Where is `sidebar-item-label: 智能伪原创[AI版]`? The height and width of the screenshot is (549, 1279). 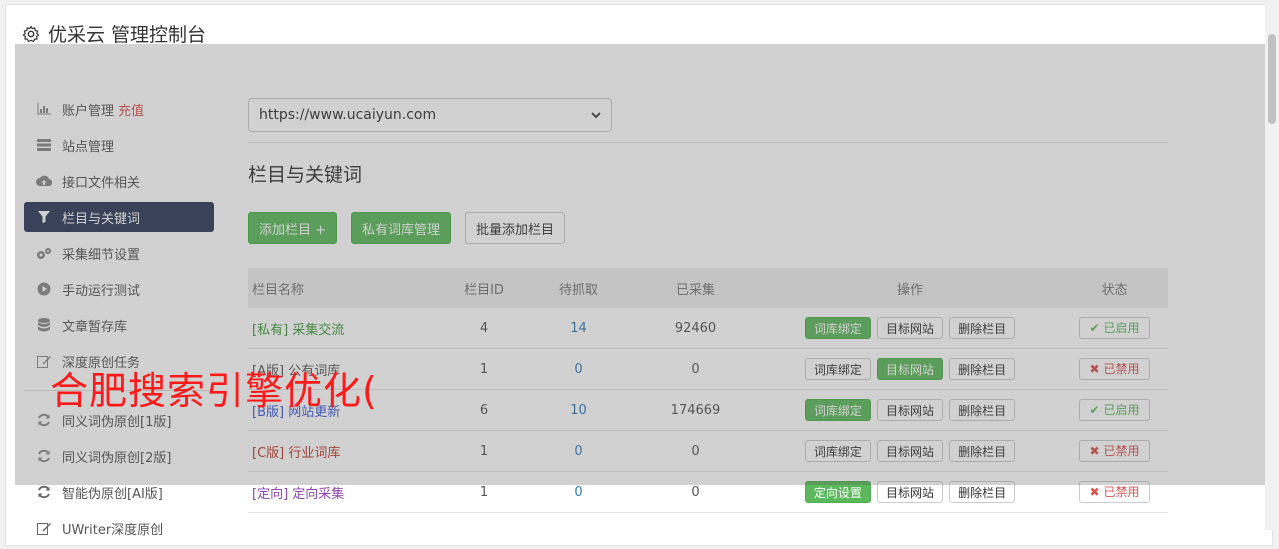
sidebar-item-label: 智能伪原创[AI版] is located at coordinates (112, 494).